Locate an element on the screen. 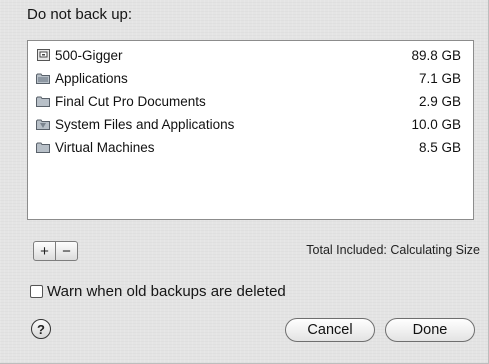 This screenshot has width=489, height=364. warn-checkbox-row: Warn when old backups are deleted is located at coordinates (158, 291).